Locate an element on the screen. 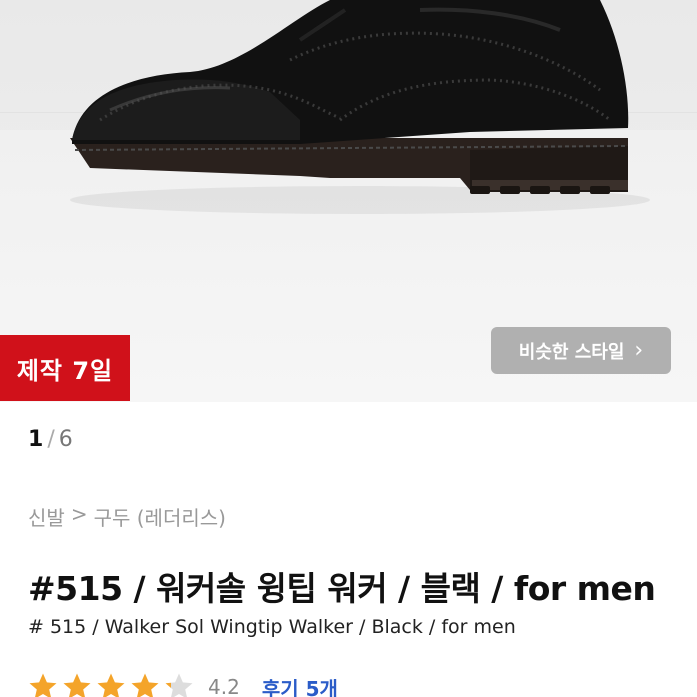 The height and width of the screenshot is (697, 697). similar-style-button: 비슷한 스타일 › is located at coordinates (581, 350).